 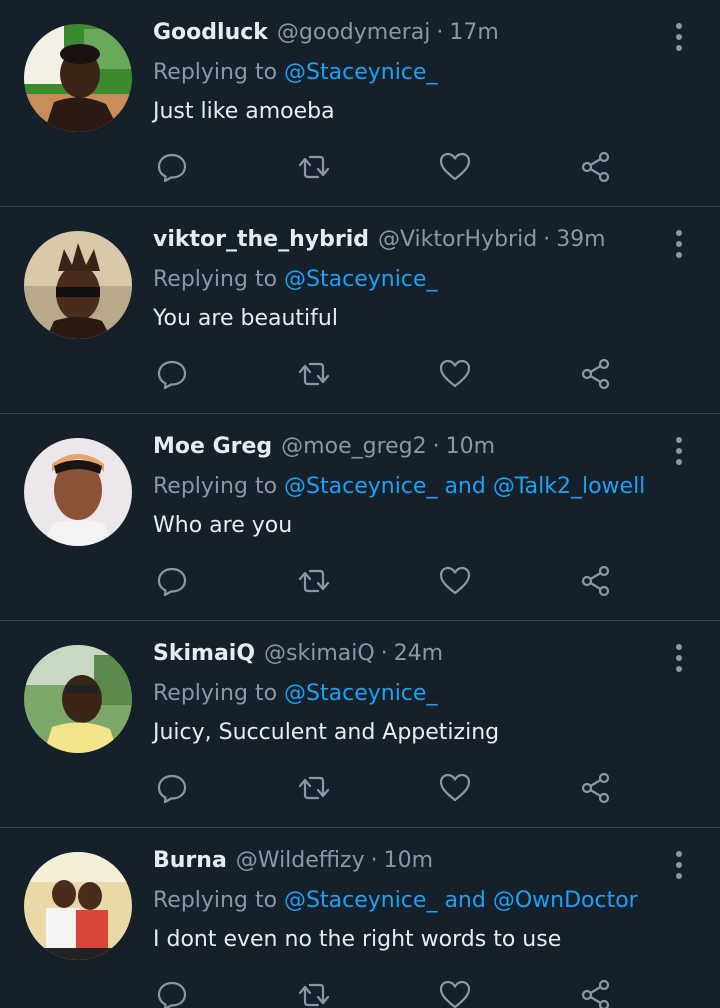 What do you see at coordinates (473, 32) in the screenshot?
I see `timestamp: 17m` at bounding box center [473, 32].